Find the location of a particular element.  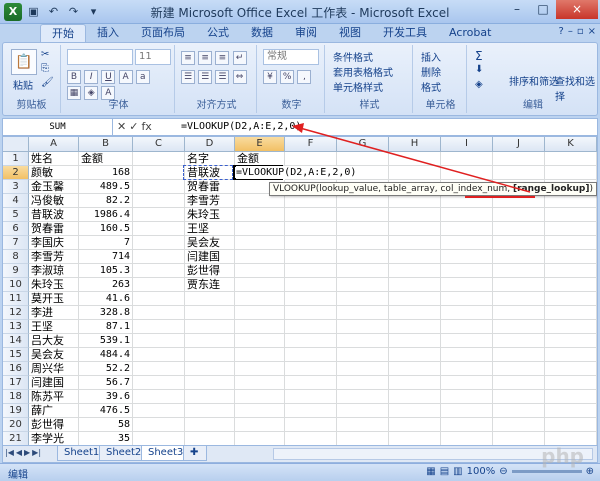

row-header-10: 10 is located at coordinates (16, 285).